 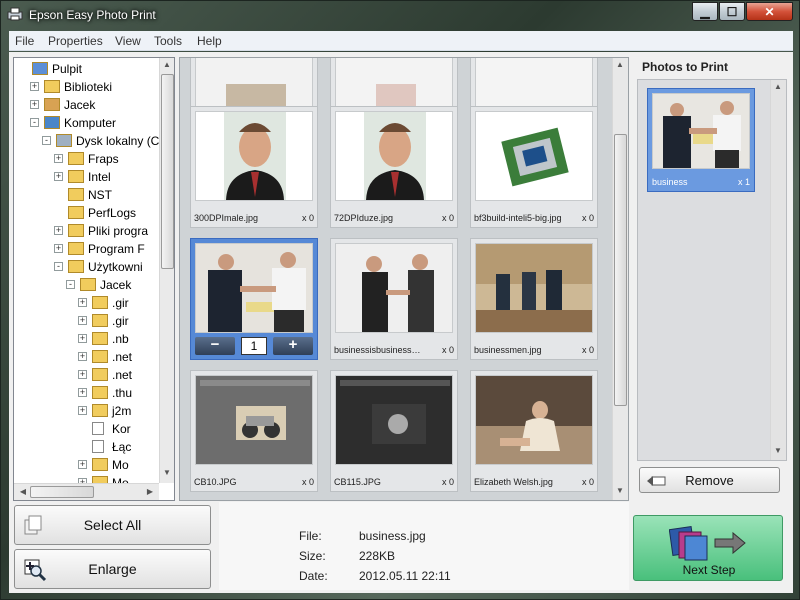 What do you see at coordinates (166, 270) in the screenshot?
I see `tree-vertical-scrollbar: ▲ ▼` at bounding box center [166, 270].